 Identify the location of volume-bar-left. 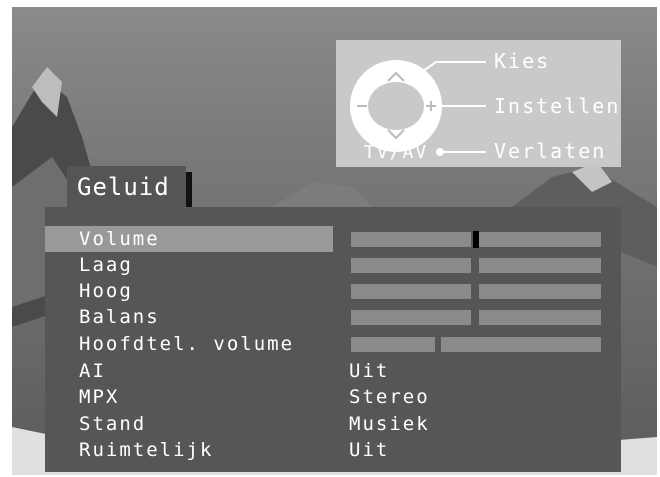
(411, 239).